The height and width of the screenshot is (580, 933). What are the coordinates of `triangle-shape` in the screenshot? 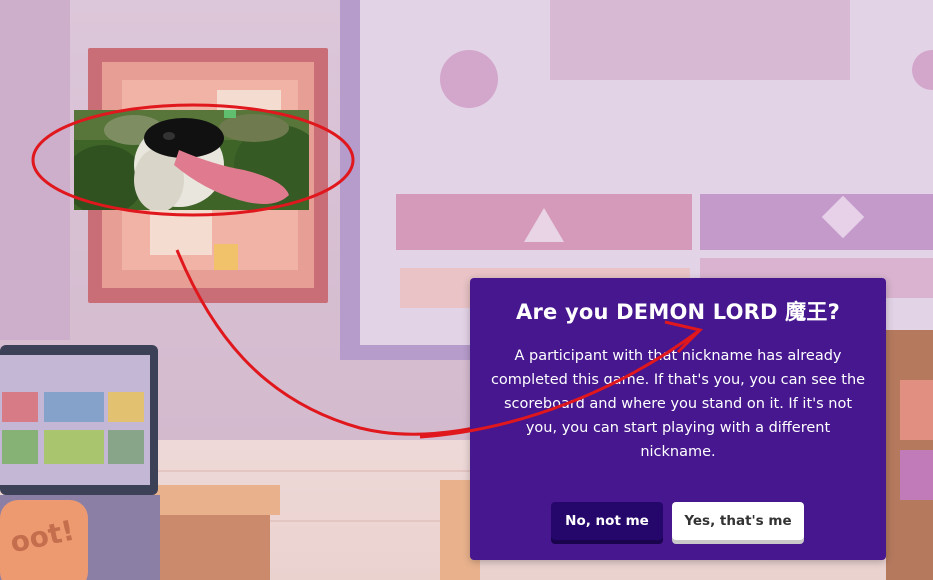 It's located at (544, 225).